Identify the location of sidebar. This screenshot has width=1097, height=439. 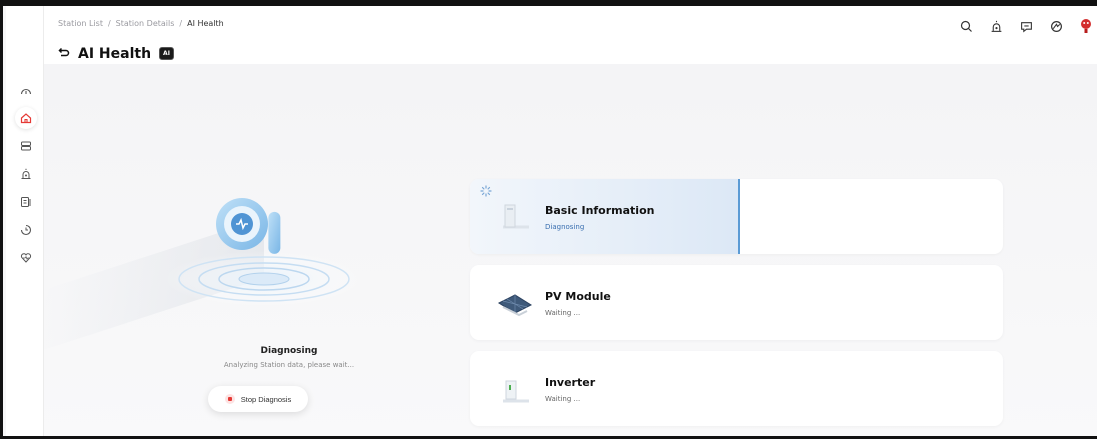
(25, 221).